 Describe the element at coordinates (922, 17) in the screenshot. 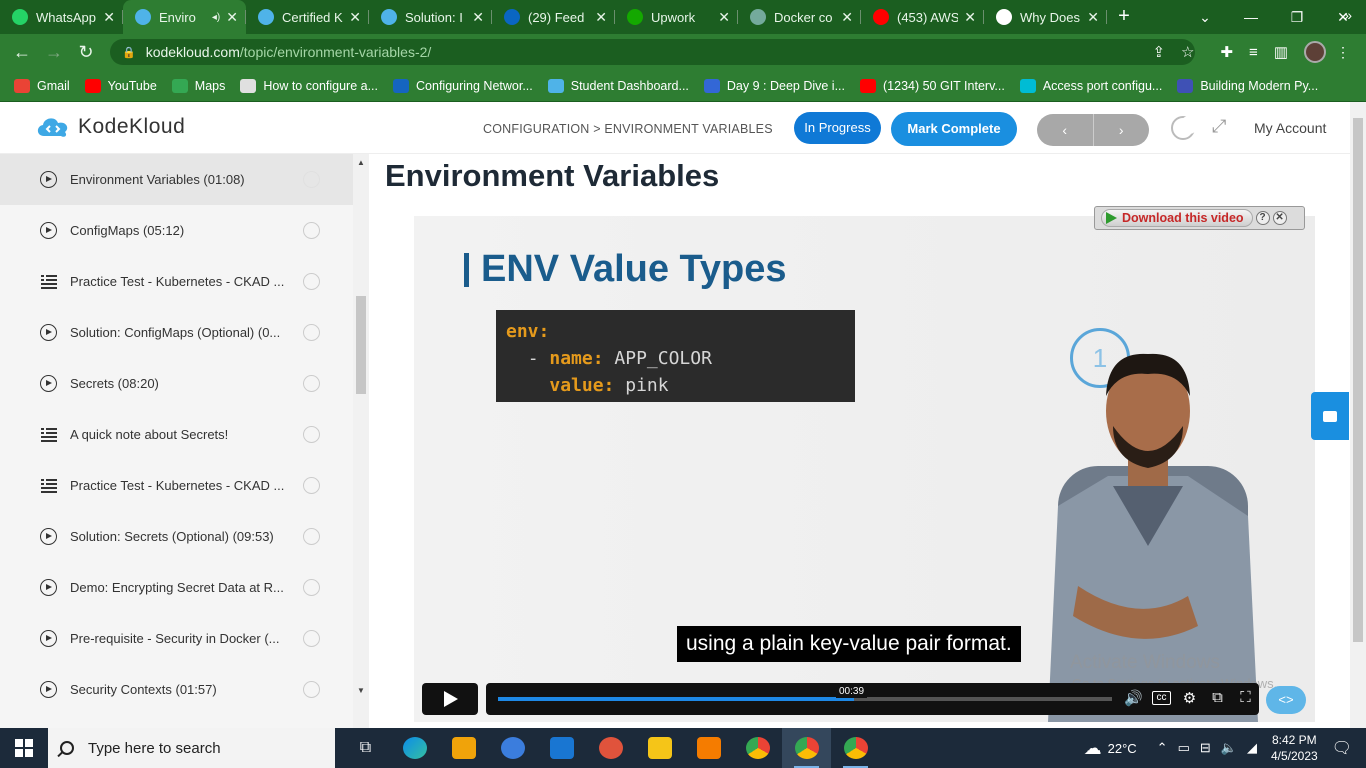

I see `browser-tab: (453) AWS ✕` at that location.